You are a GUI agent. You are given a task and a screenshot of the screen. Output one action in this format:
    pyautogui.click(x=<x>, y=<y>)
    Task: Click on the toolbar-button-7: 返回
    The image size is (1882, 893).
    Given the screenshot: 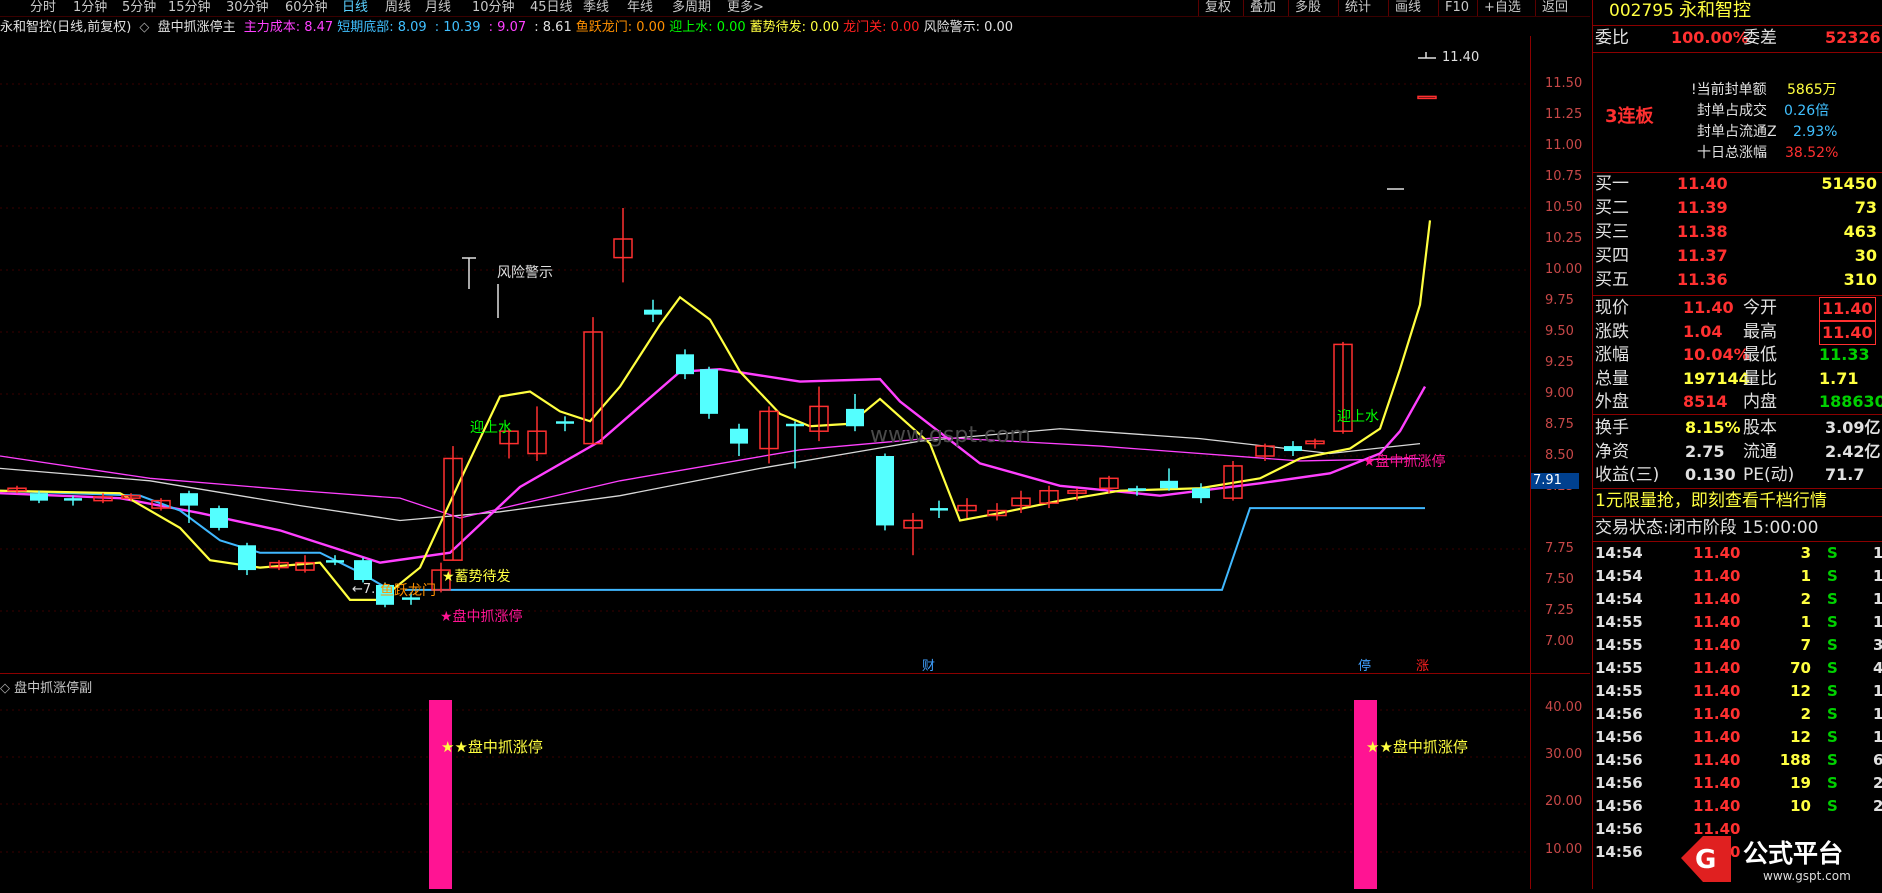 What is the action you would take?
    pyautogui.click(x=1554, y=8)
    